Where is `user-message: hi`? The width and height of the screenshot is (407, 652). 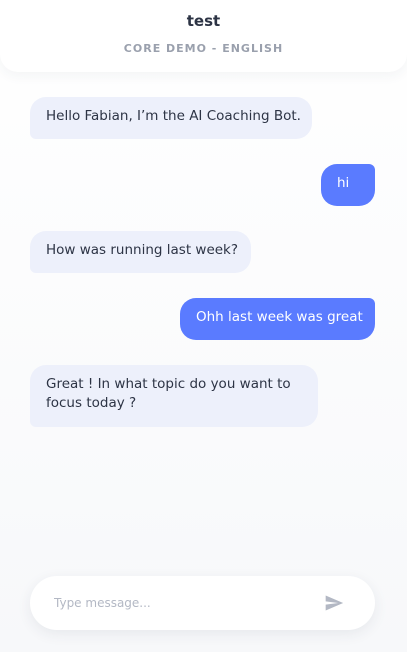 user-message: hi is located at coordinates (348, 185).